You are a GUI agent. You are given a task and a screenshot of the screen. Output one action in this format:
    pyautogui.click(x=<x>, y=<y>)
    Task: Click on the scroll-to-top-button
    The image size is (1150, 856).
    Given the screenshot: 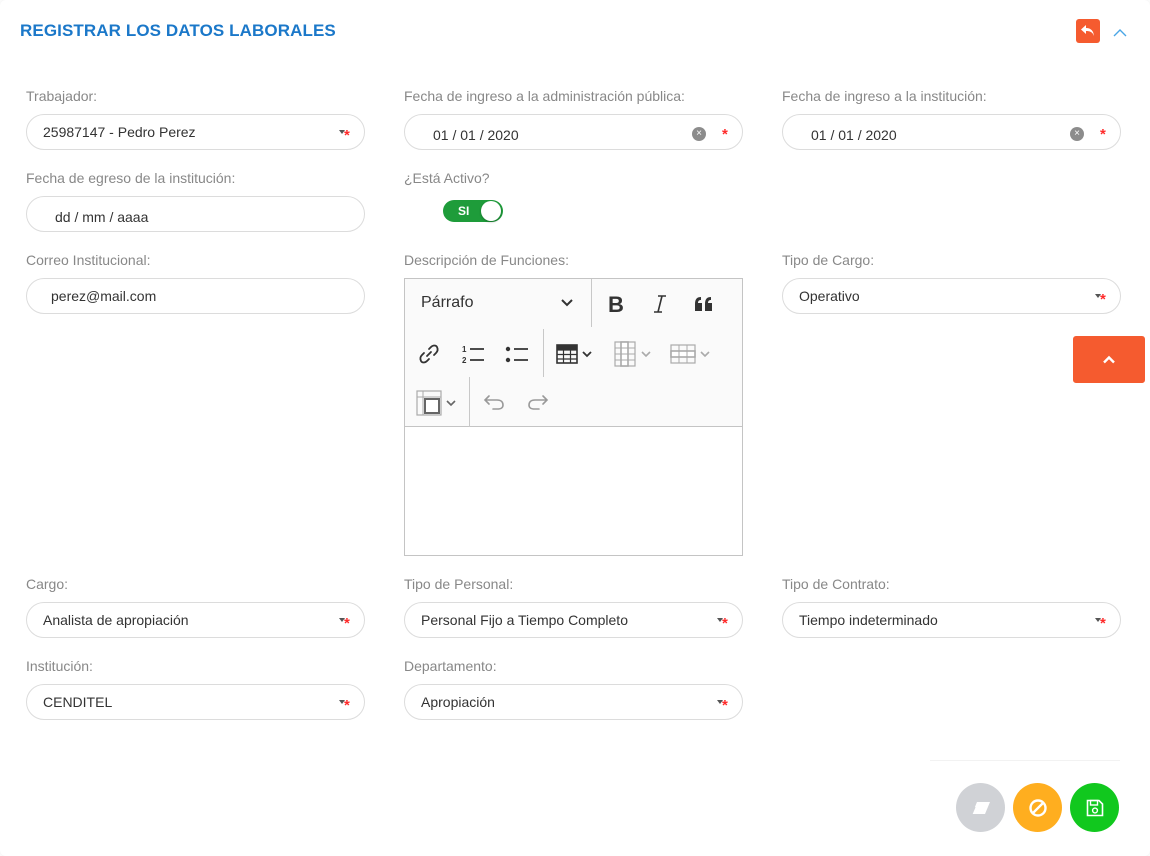 What is the action you would take?
    pyautogui.click(x=1109, y=359)
    